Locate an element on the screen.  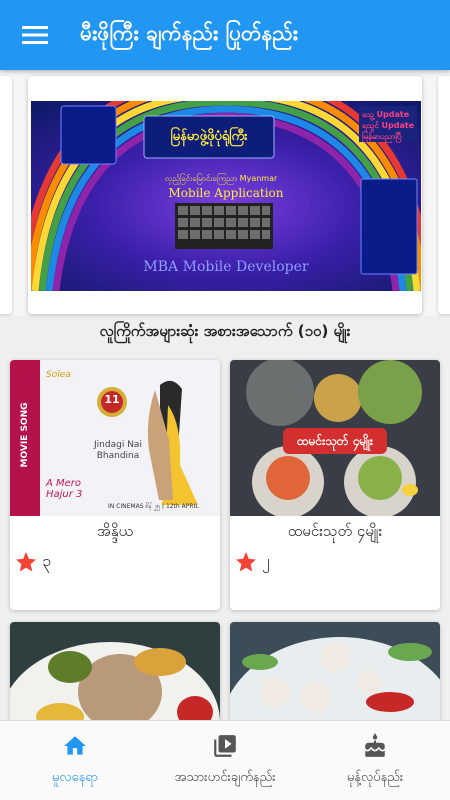
home-icon is located at coordinates (75, 745).